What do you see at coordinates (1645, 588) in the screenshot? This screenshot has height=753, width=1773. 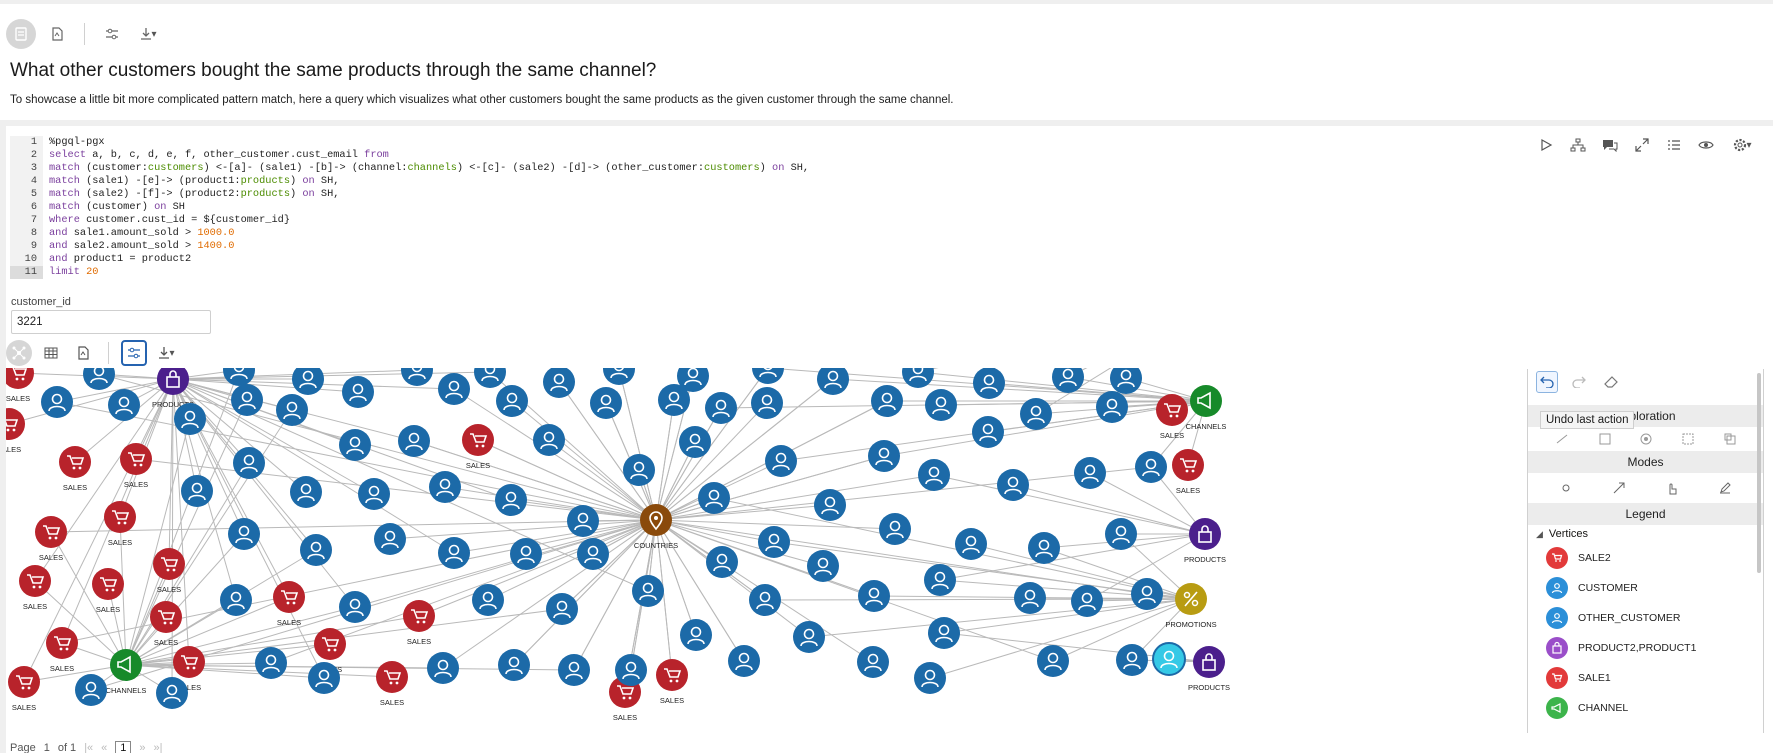 I see `legend-item: CUSTOMER` at bounding box center [1645, 588].